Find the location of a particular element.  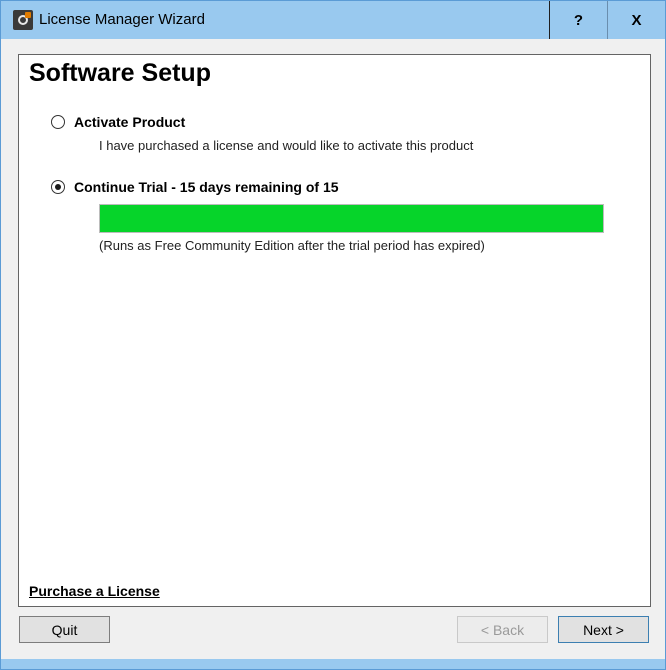

next-button: Next > is located at coordinates (603, 629).